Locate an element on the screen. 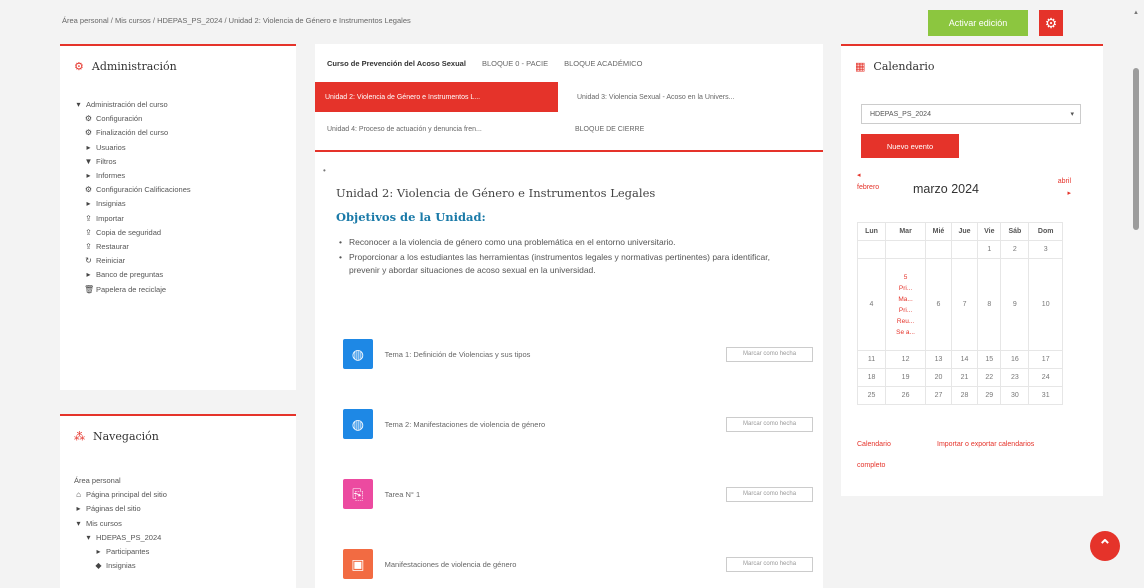  filter-icon: ▼ is located at coordinates (88, 161).